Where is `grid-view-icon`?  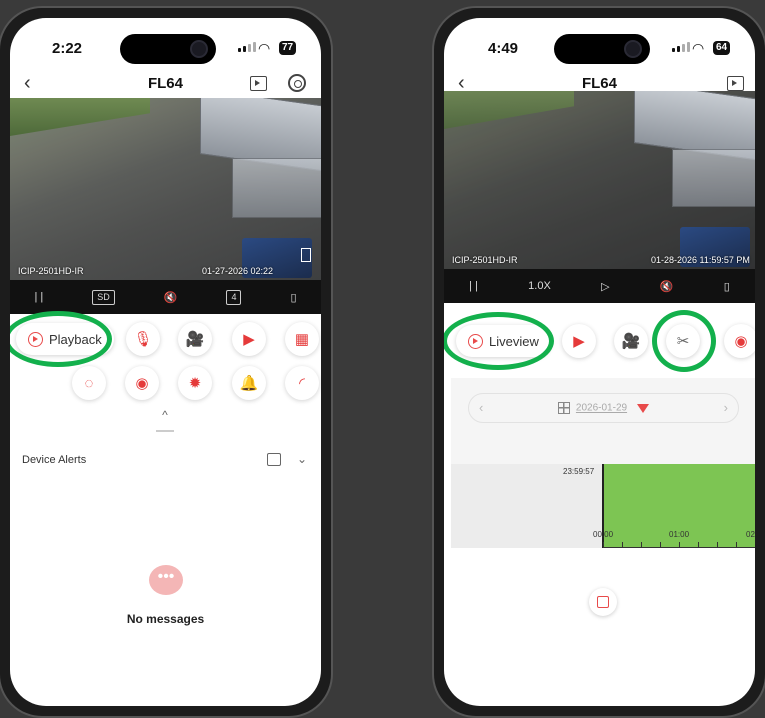
grid-view-icon is located at coordinates (563, 408).